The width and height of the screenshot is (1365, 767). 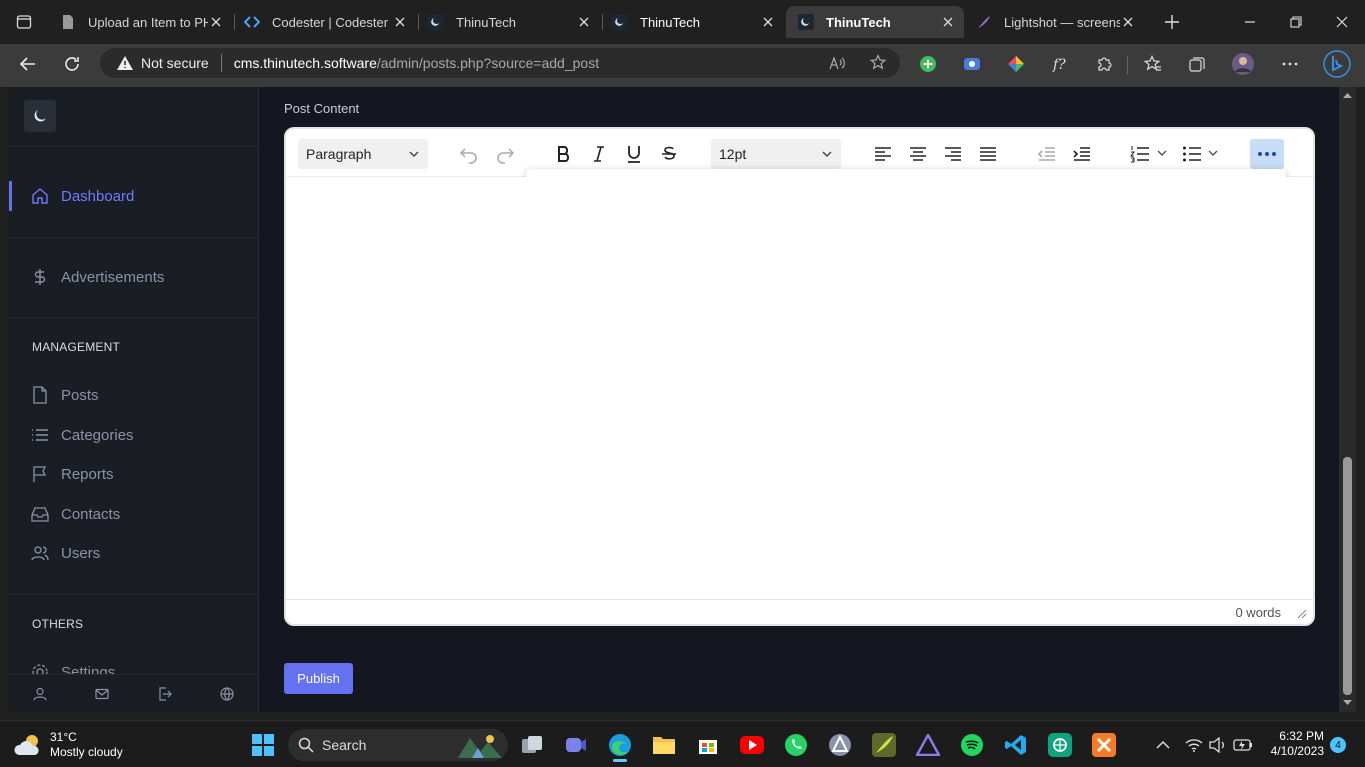 What do you see at coordinates (1140, 154) in the screenshot?
I see `numbered-list-icon` at bounding box center [1140, 154].